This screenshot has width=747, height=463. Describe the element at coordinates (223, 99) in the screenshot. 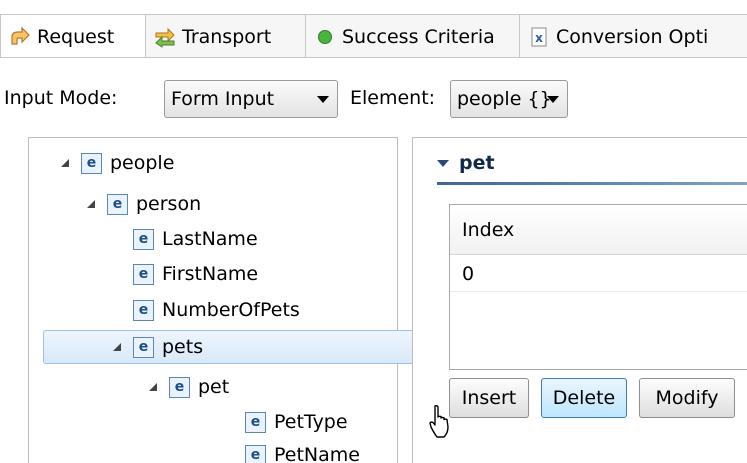

I see `input-mode-value: Form Input` at that location.